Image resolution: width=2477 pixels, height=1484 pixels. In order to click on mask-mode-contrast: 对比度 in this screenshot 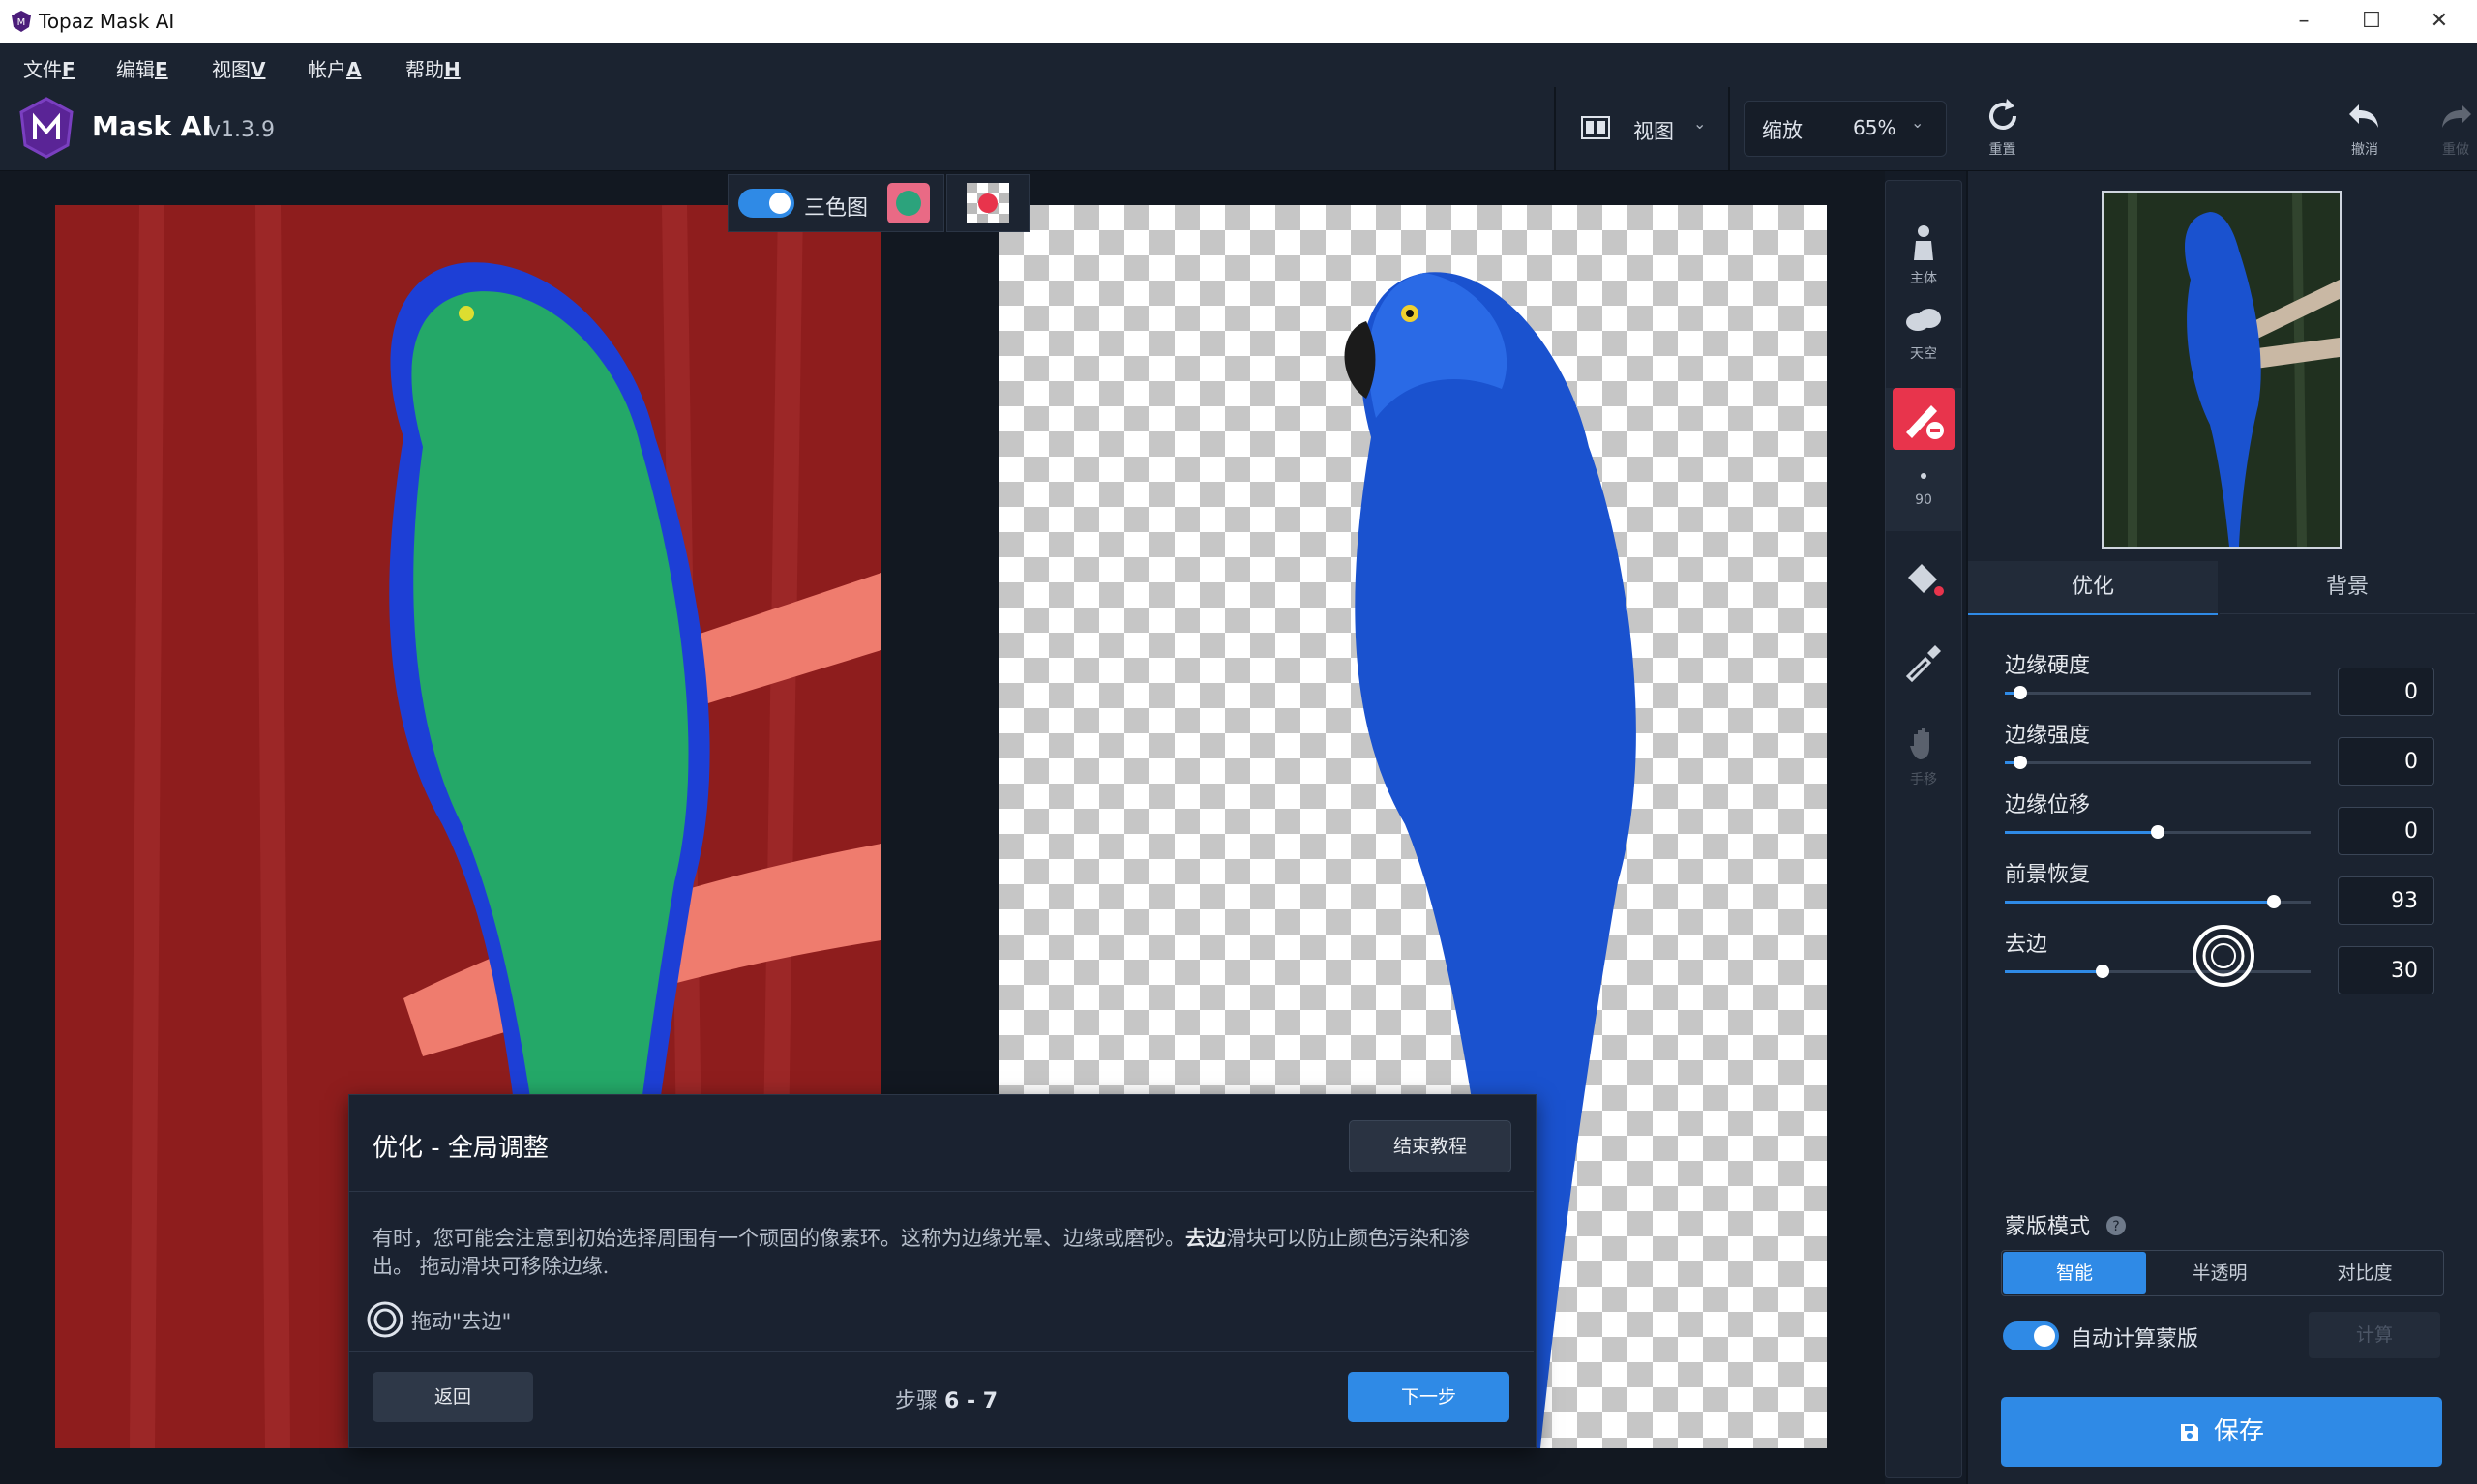, I will do `click(2364, 1273)`.